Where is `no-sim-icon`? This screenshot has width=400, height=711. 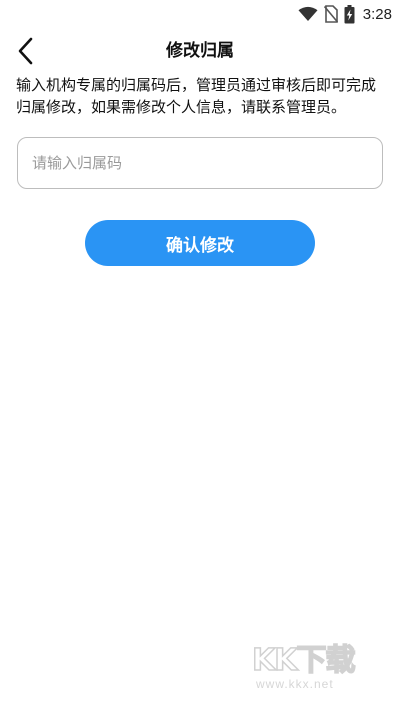
no-sim-icon is located at coordinates (330, 14).